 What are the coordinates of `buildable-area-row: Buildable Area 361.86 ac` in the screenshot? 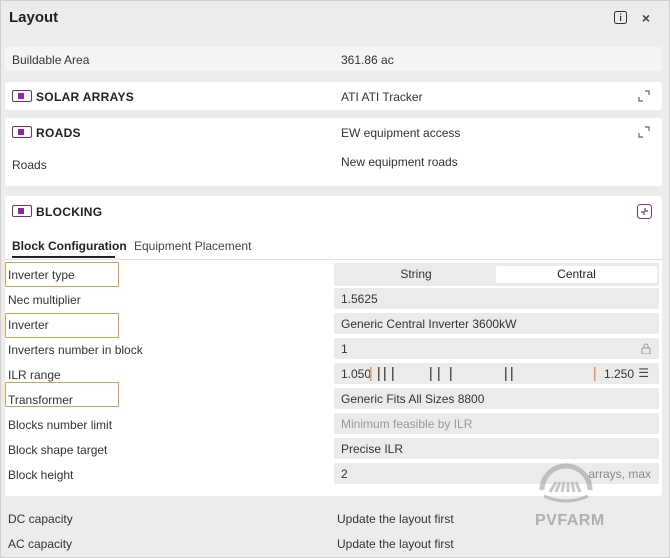 It's located at (333, 59).